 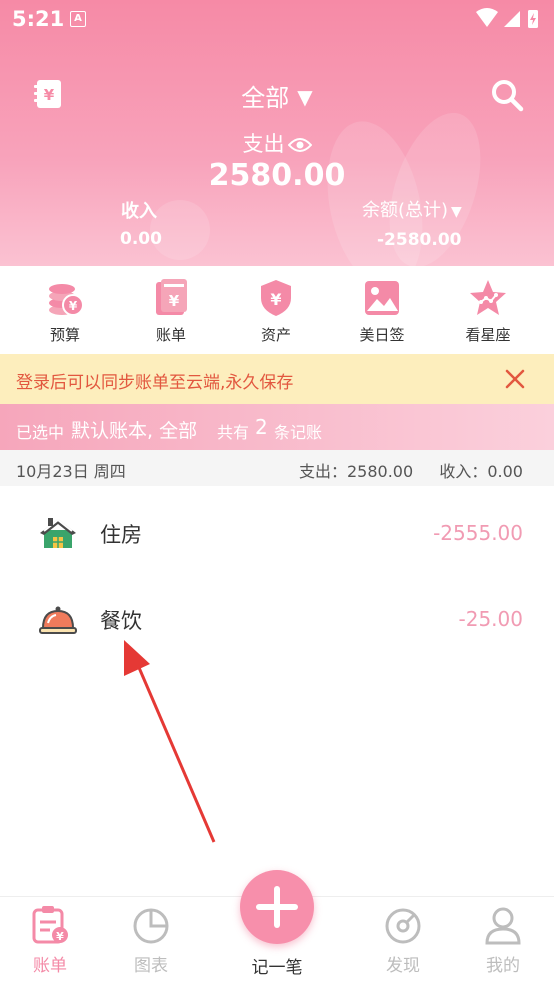 I want to click on user-icon, so click(x=503, y=926).